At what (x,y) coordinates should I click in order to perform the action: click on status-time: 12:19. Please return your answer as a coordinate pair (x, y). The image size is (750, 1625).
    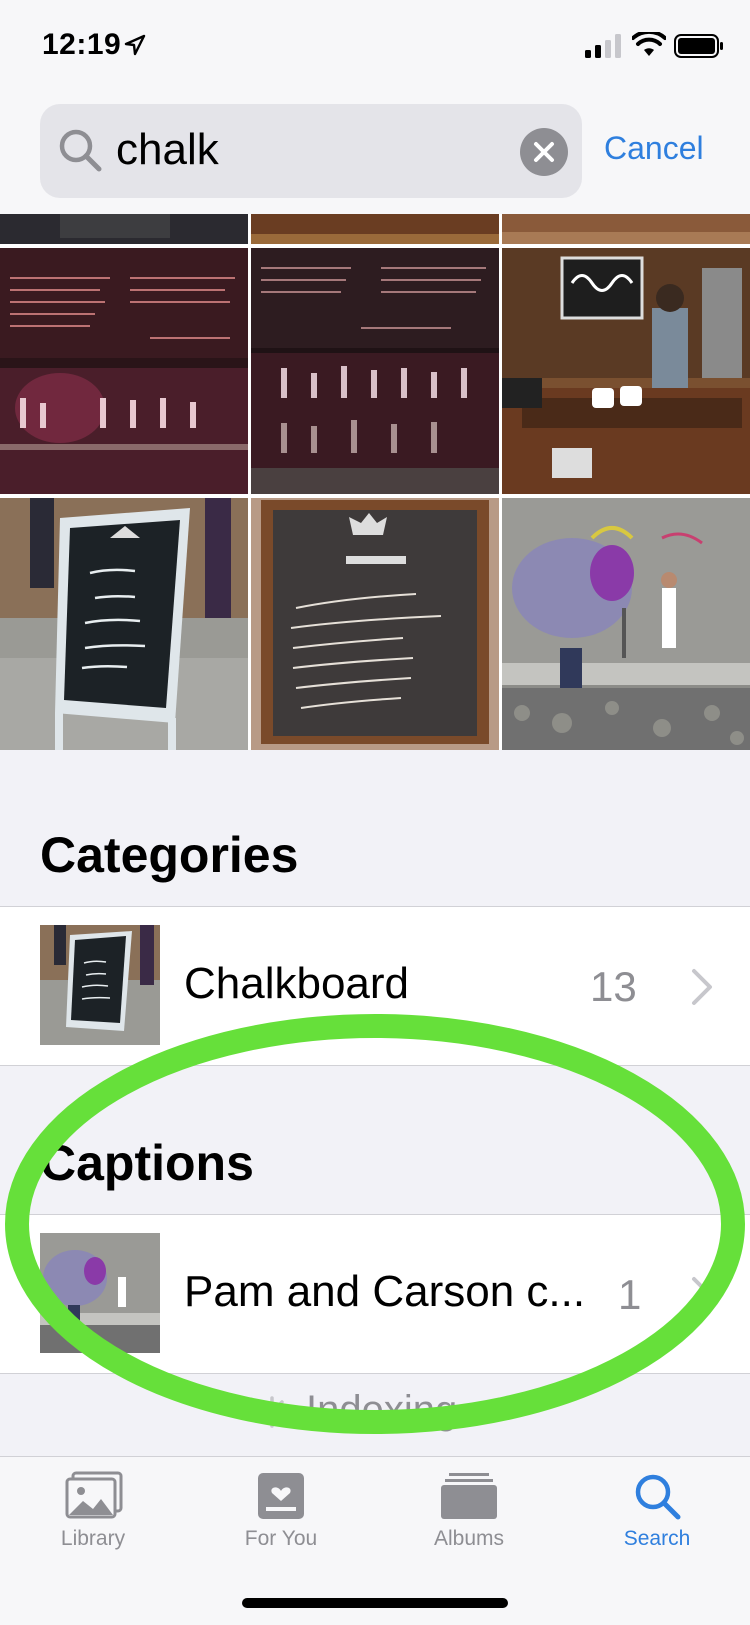
    Looking at the image, I should click on (82, 44).